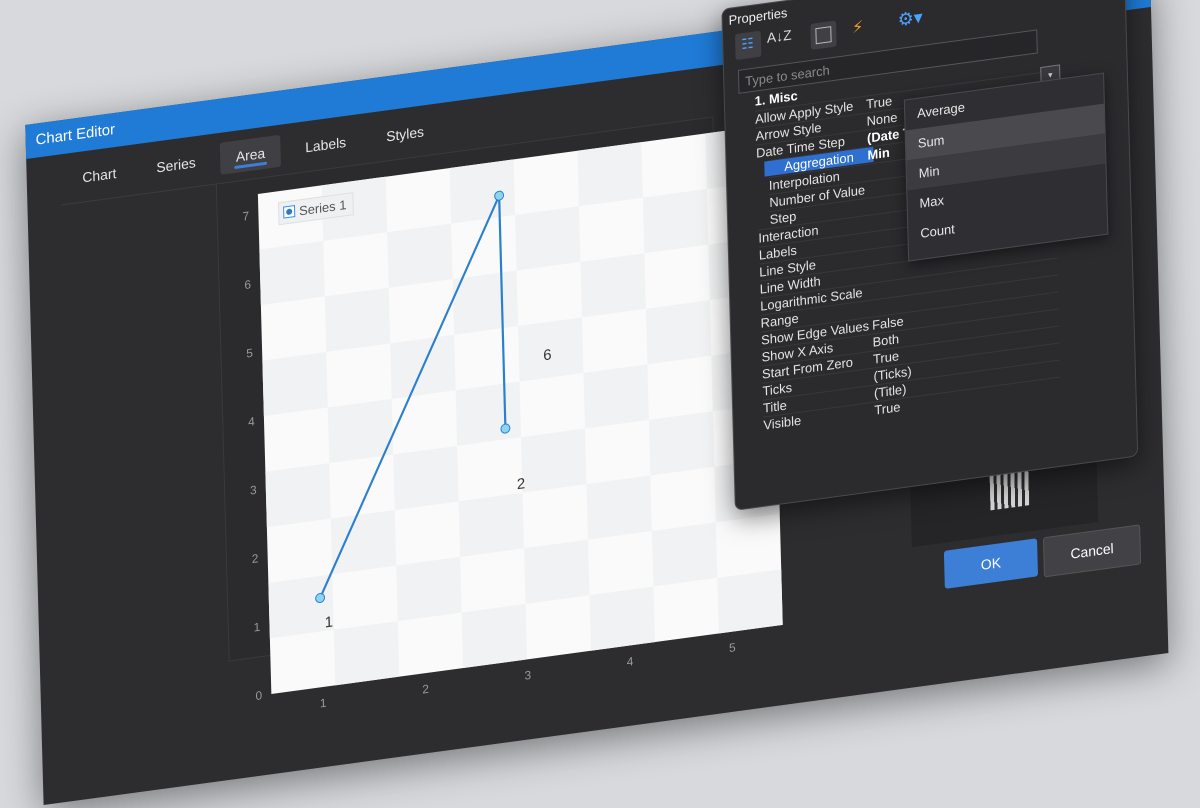 The width and height of the screenshot is (1200, 808). I want to click on y-tick-label: 7, so click(245, 216).